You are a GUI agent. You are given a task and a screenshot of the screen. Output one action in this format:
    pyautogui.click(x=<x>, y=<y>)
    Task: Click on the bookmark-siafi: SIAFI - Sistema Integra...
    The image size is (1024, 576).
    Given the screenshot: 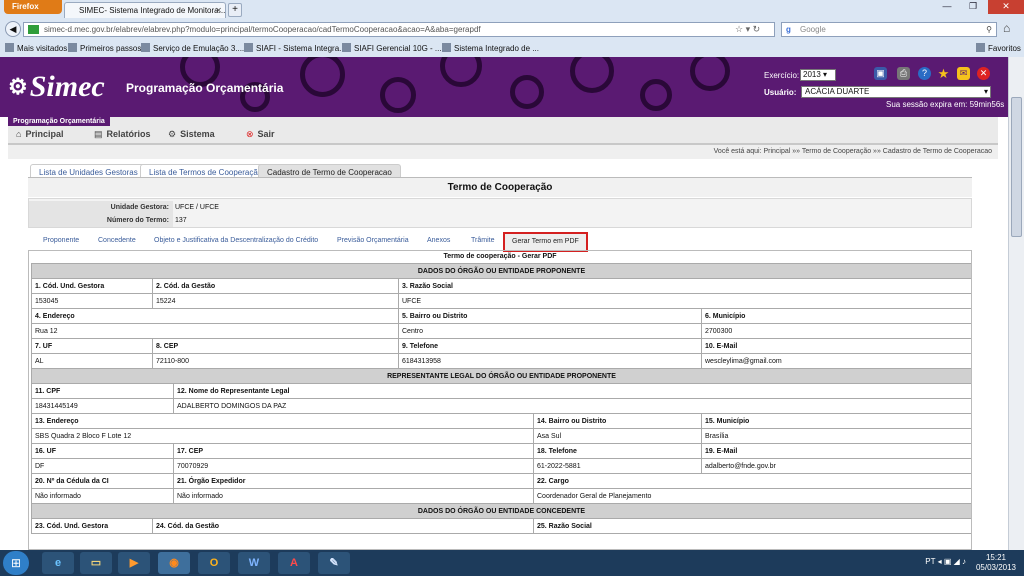 What is the action you would take?
    pyautogui.click(x=295, y=48)
    